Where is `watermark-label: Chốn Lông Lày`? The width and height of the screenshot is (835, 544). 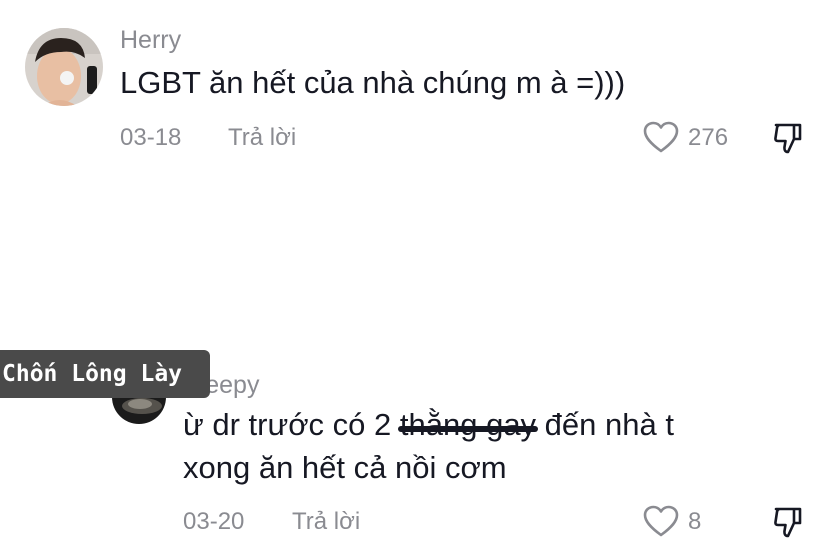 watermark-label: Chốn Lông Lày is located at coordinates (105, 374).